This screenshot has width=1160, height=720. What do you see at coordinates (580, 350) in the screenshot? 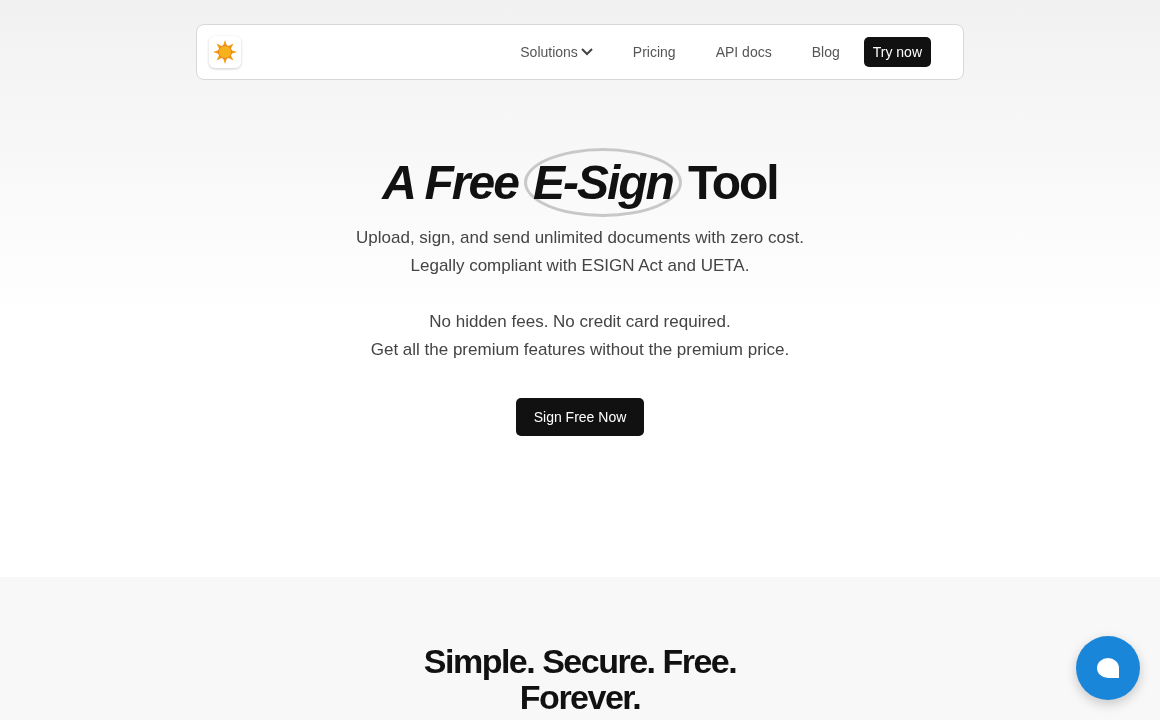
I see `hero-subtitle: Get all the premium features without the premium price.` at bounding box center [580, 350].